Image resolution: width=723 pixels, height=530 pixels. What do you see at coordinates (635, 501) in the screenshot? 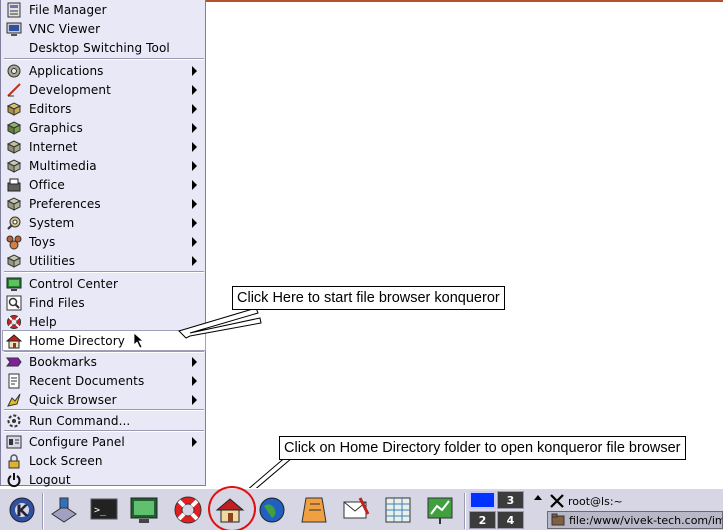
I see `task-root-terminal: root@ls:~` at bounding box center [635, 501].